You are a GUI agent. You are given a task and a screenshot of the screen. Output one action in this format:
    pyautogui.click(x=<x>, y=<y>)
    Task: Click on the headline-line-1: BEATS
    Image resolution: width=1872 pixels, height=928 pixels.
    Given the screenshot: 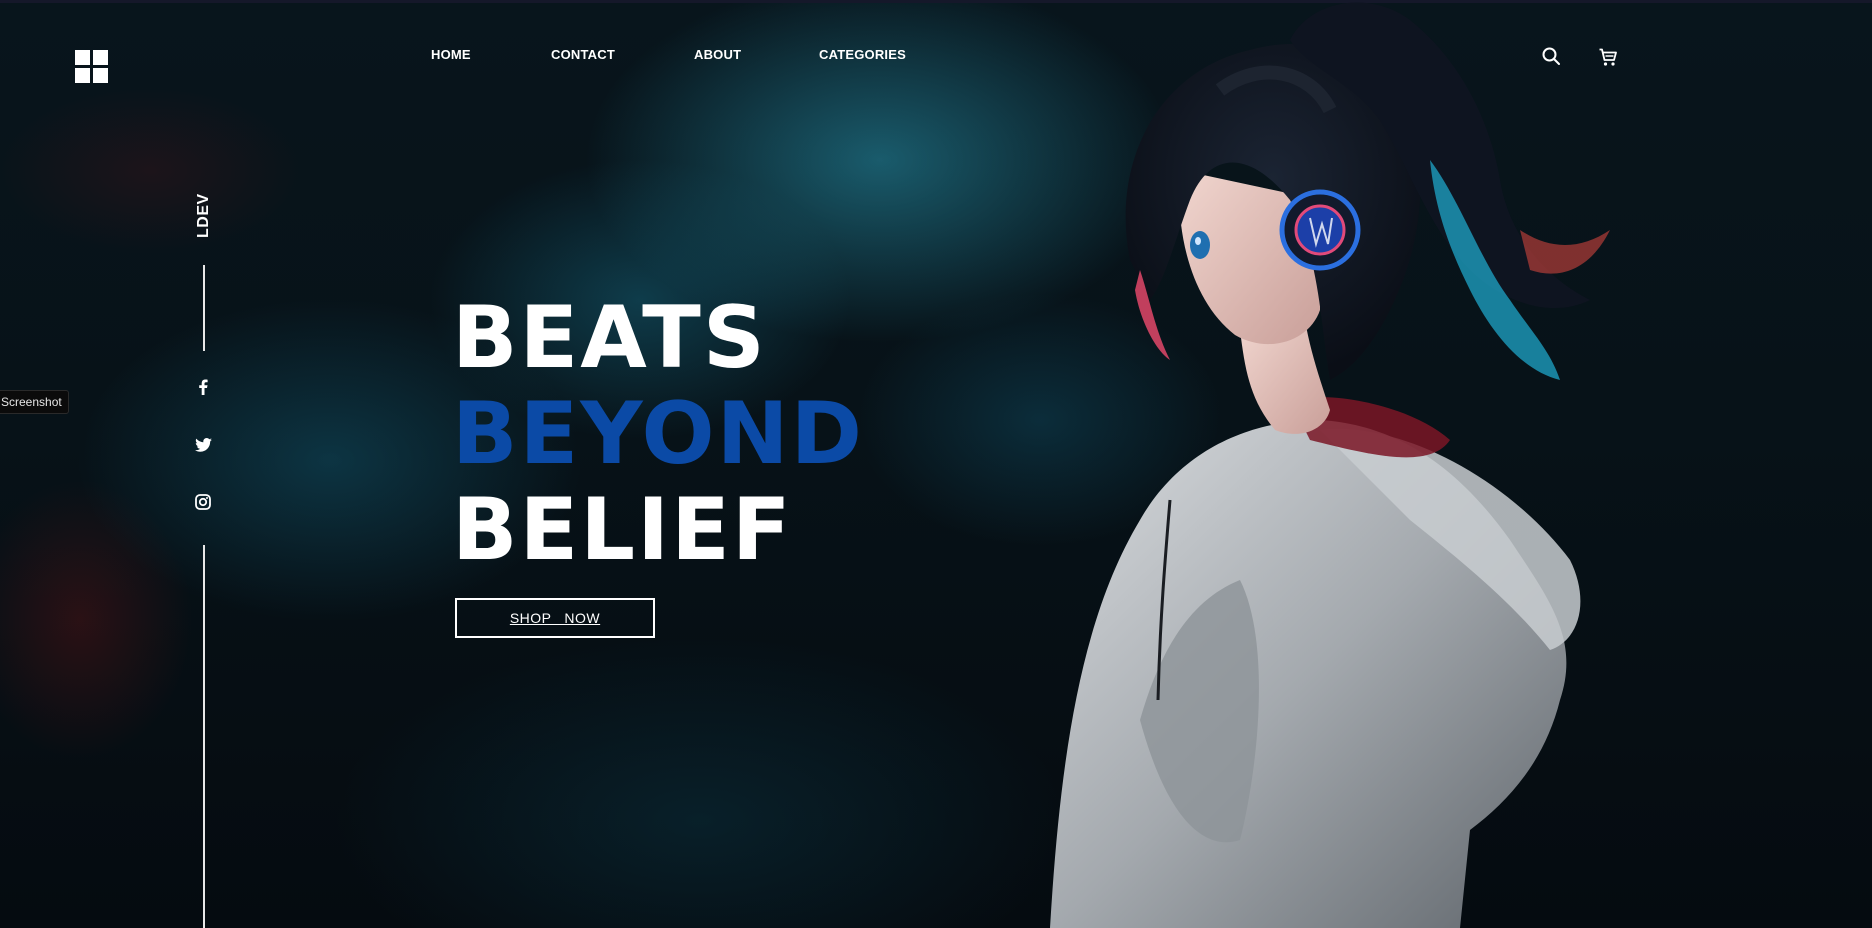 What is the action you would take?
    pyautogui.click(x=609, y=338)
    